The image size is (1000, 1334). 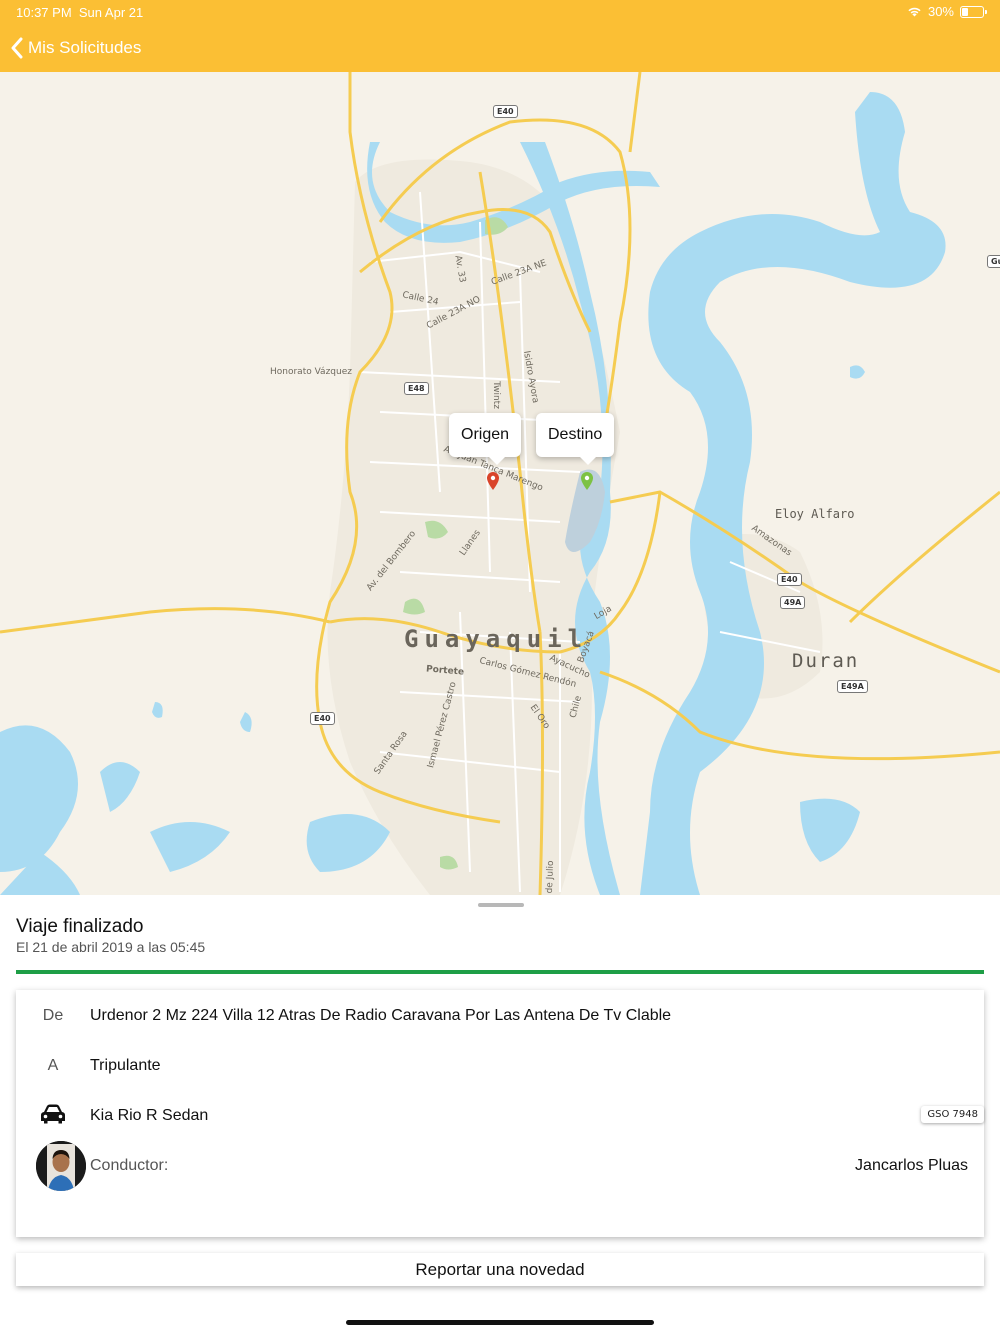 I want to click on route-shield: 49A, so click(x=793, y=602).